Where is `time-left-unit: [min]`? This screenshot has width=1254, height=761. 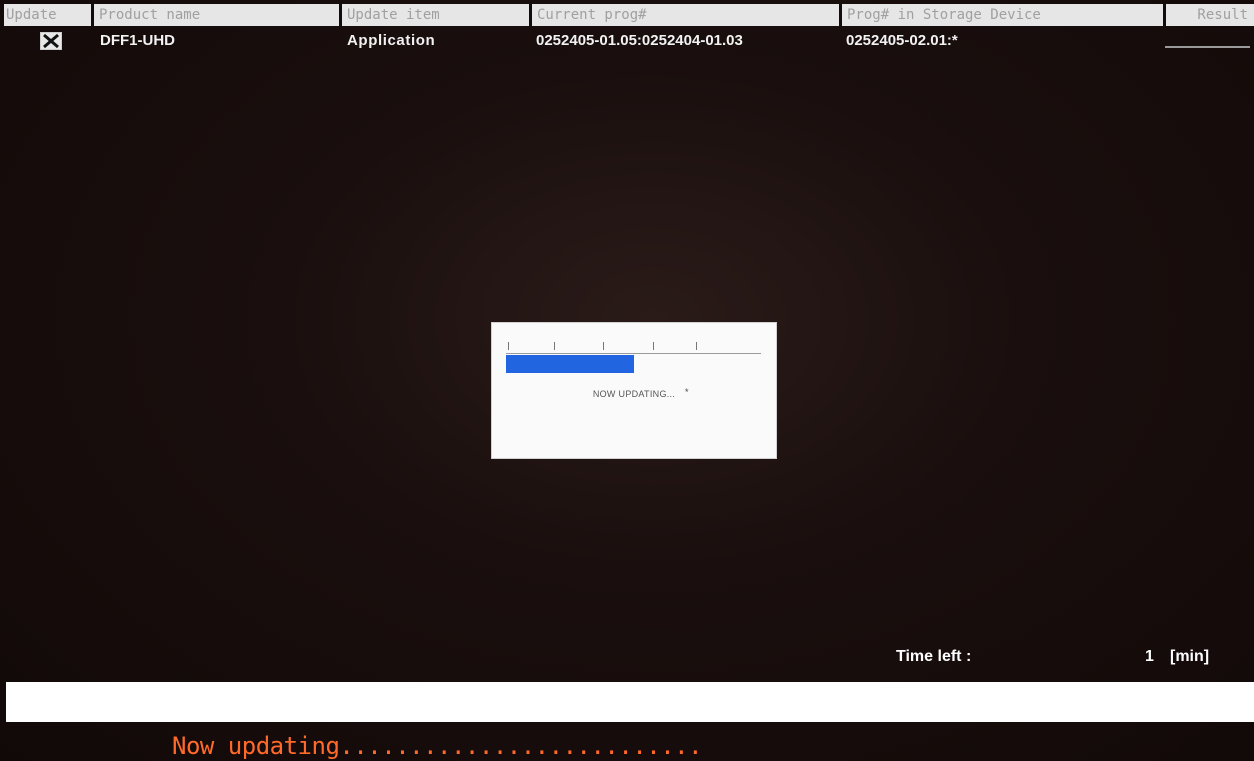
time-left-unit: [min] is located at coordinates (1190, 656).